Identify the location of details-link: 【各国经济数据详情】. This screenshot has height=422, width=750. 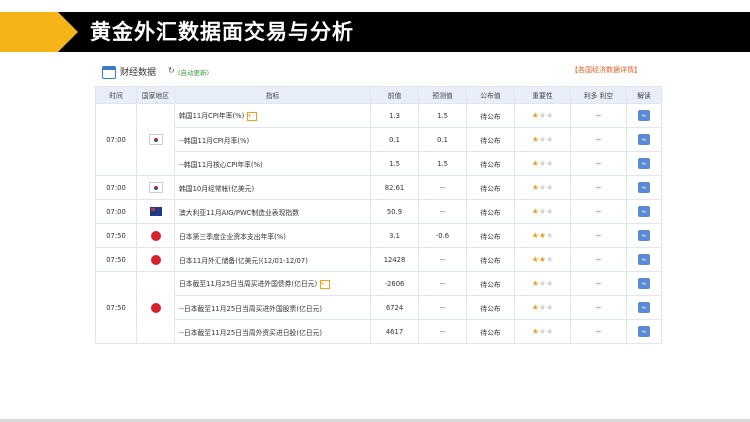
(606, 70).